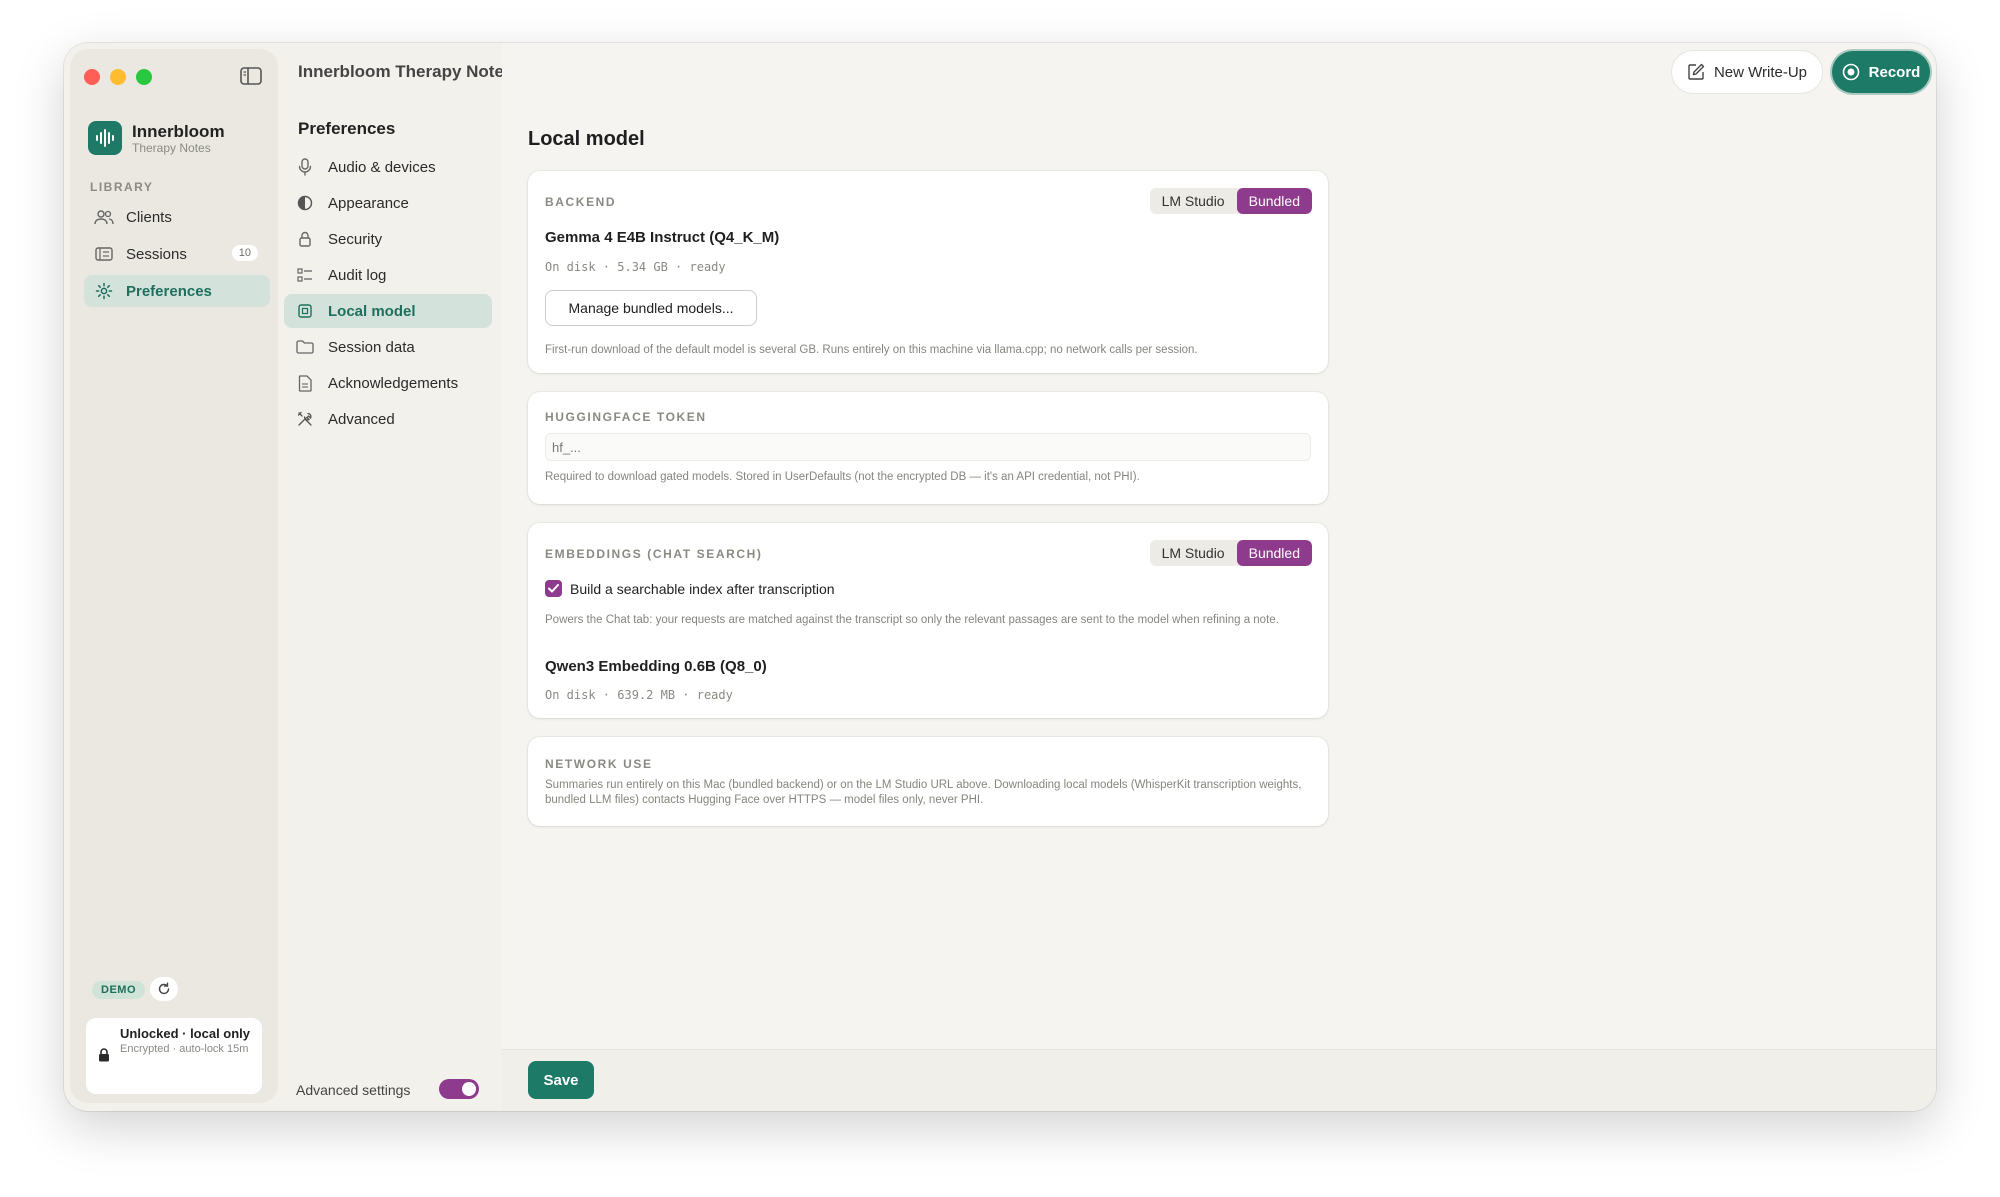 Image resolution: width=2000 pixels, height=1197 pixels. Describe the element at coordinates (371, 347) in the screenshot. I see `pref-item-label: Session data` at that location.